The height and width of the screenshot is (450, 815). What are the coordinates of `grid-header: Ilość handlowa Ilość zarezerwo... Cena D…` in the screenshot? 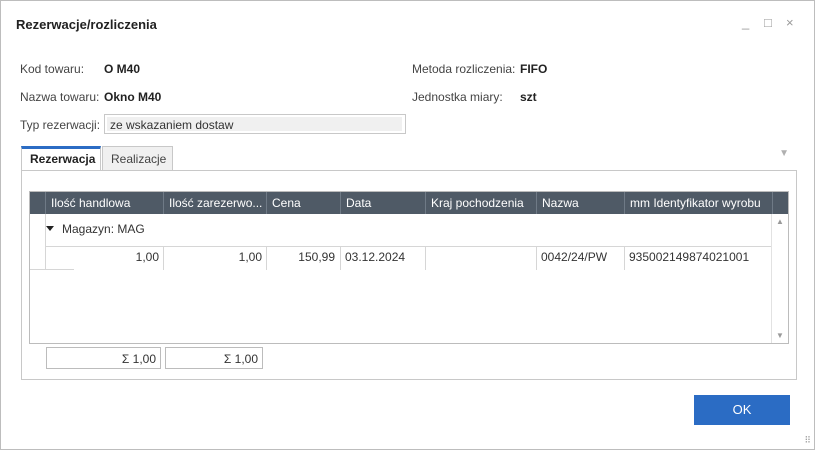 It's located at (409, 203).